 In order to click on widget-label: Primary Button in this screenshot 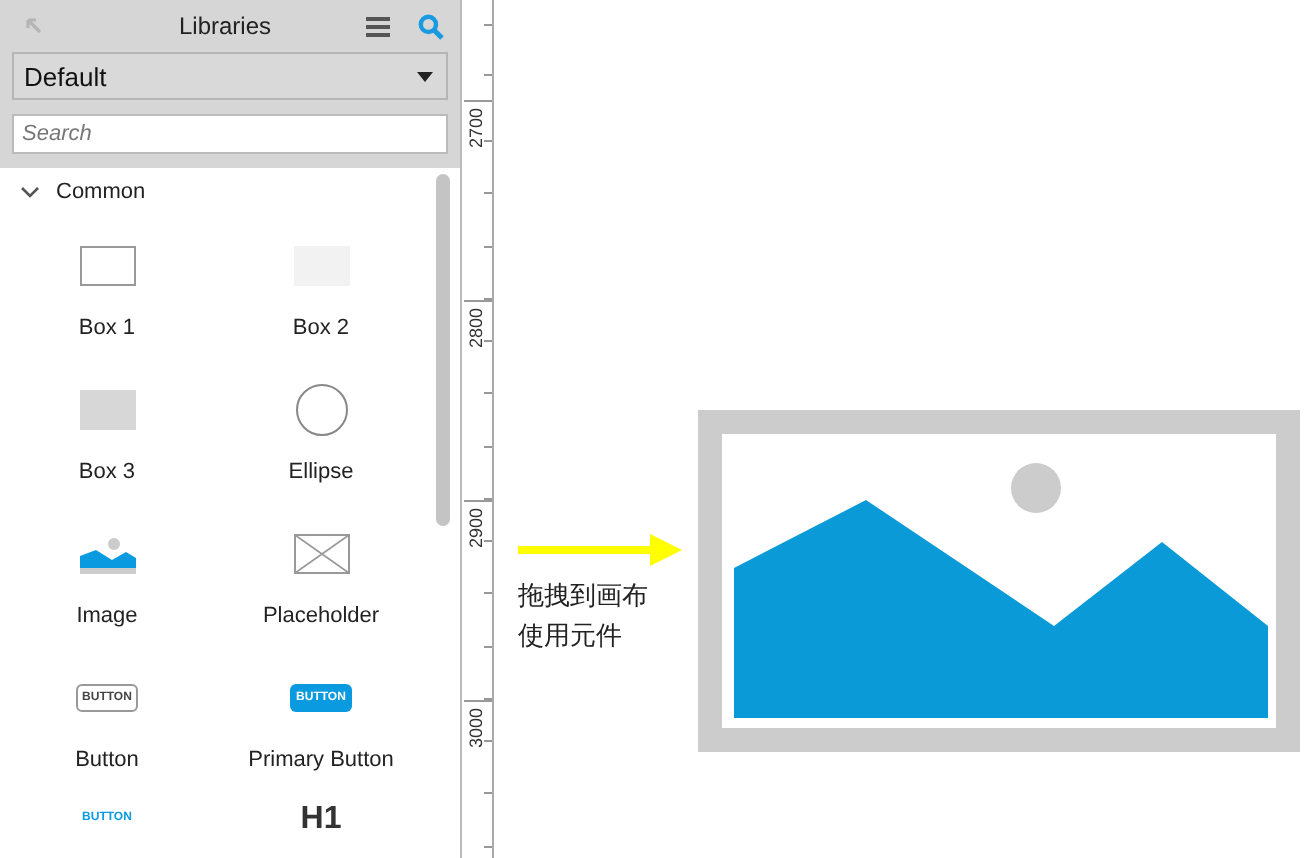, I will do `click(321, 760)`.